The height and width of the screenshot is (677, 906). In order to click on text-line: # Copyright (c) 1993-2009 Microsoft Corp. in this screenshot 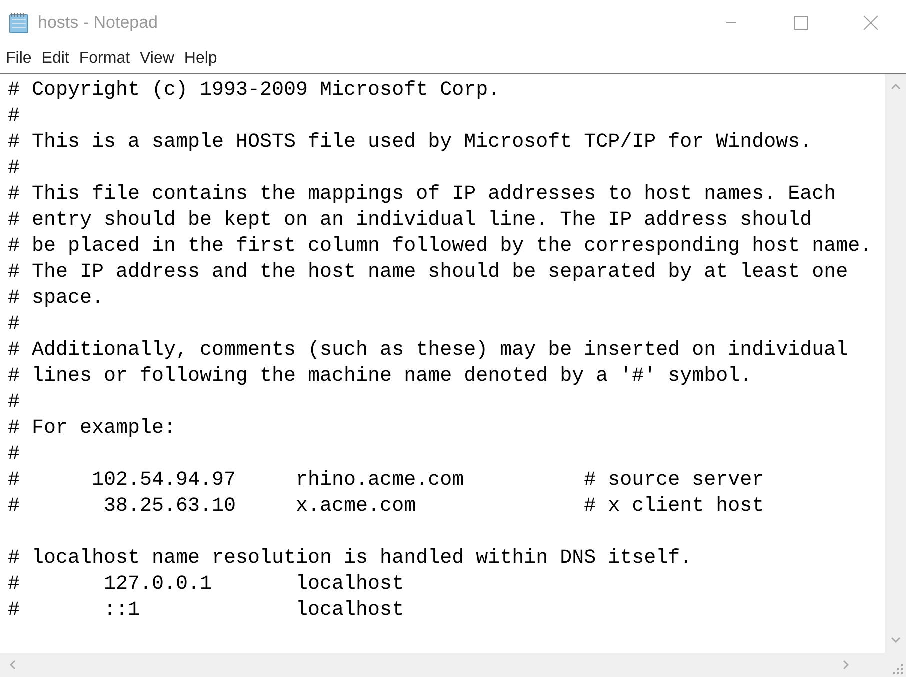, I will do `click(254, 90)`.